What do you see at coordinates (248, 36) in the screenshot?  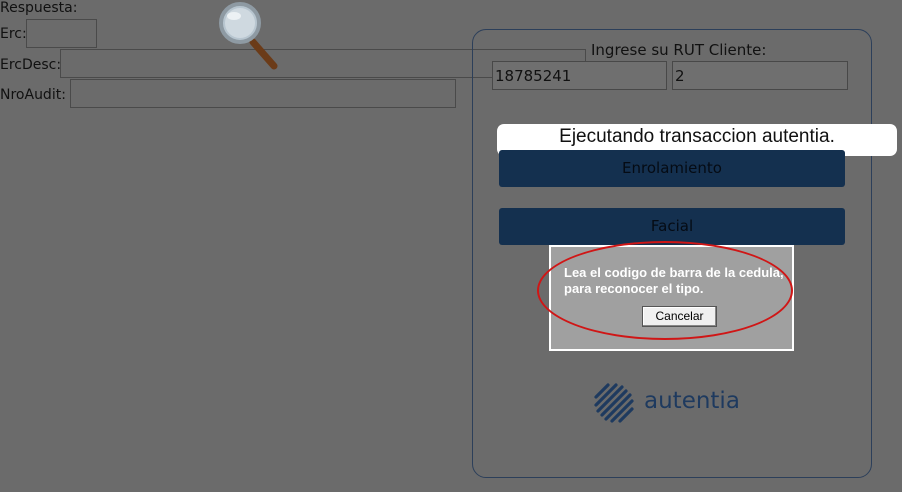 I see `magnifier-icon` at bounding box center [248, 36].